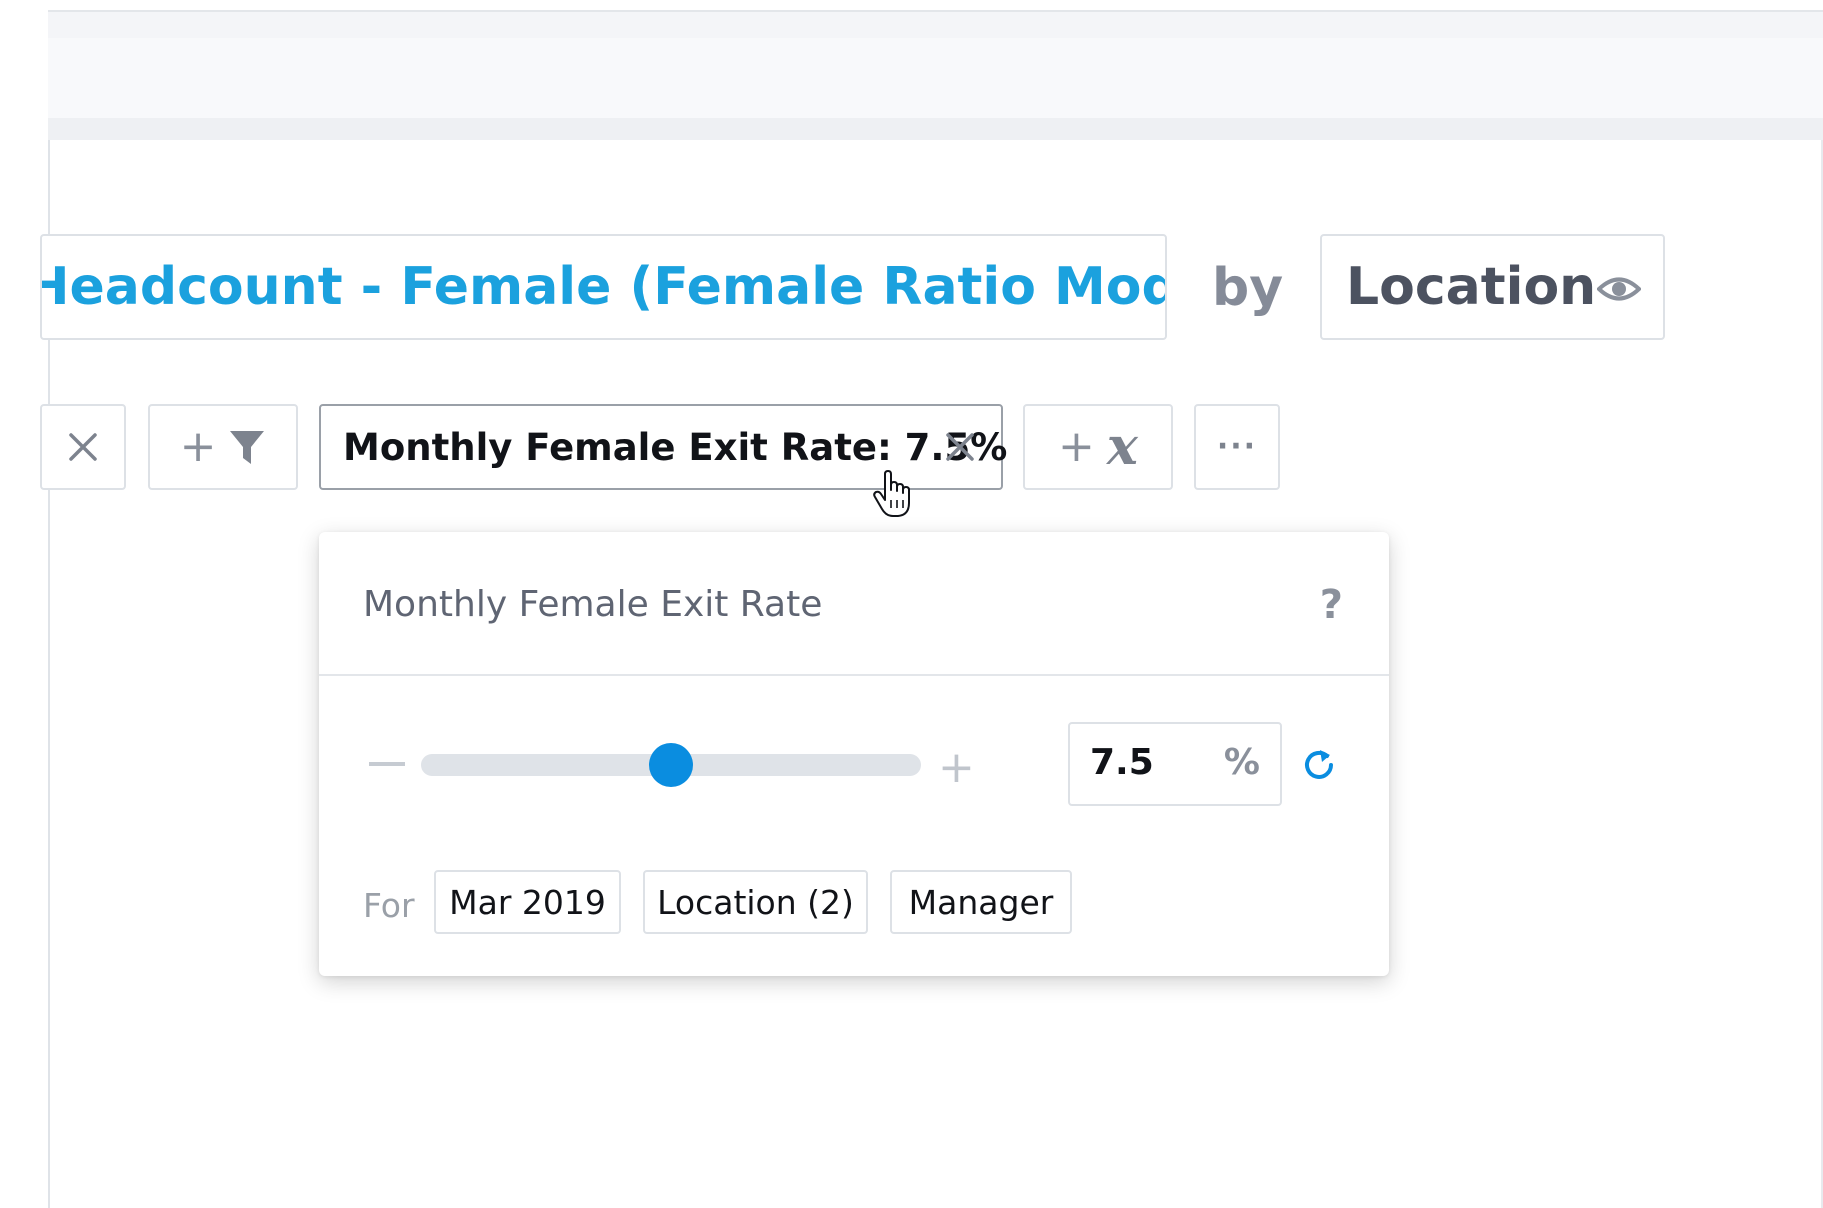 The height and width of the screenshot is (1208, 1823). What do you see at coordinates (527, 902) in the screenshot?
I see `date-tag: Mar 2019` at bounding box center [527, 902].